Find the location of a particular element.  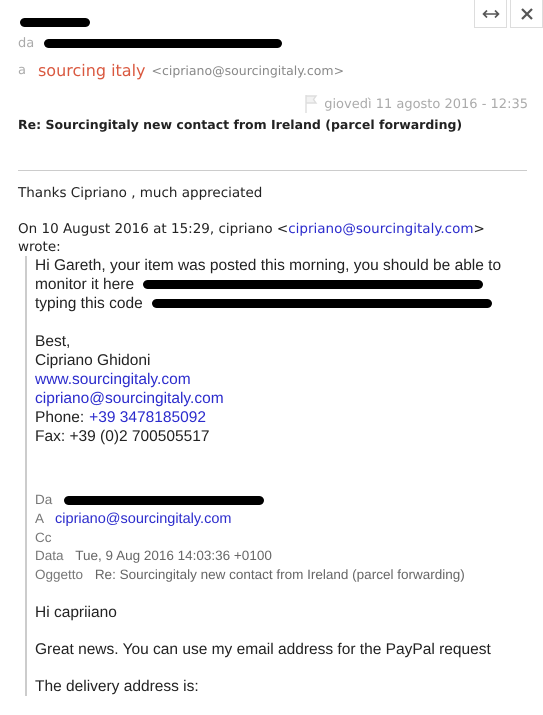

message-date: giovedì 11 agosto 2016 - 12:35 is located at coordinates (426, 104).